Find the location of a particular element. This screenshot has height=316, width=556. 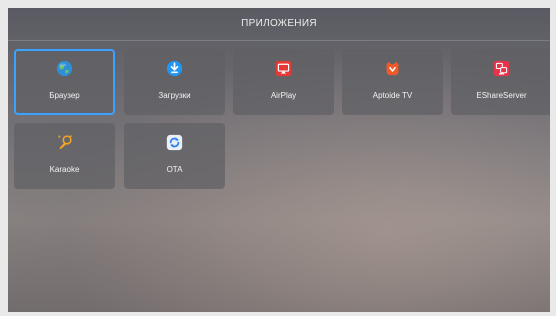

app-label: Aptoide TV is located at coordinates (392, 95).